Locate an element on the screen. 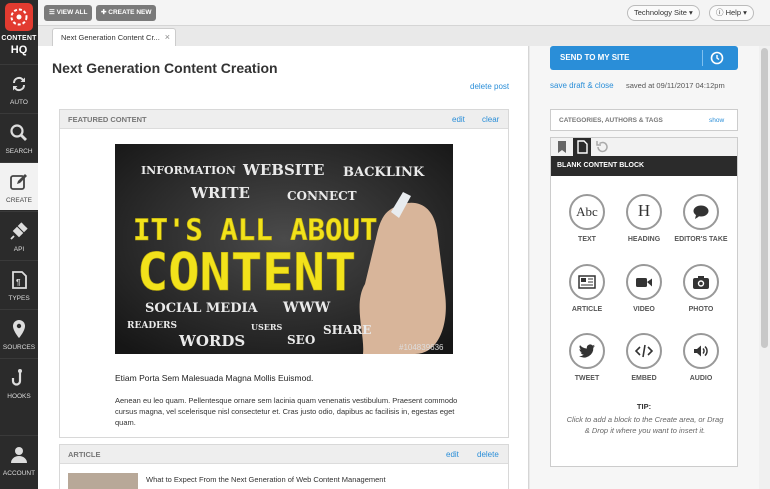 The width and height of the screenshot is (770, 489). sidebar-item-search: SEARCH is located at coordinates (19, 137).